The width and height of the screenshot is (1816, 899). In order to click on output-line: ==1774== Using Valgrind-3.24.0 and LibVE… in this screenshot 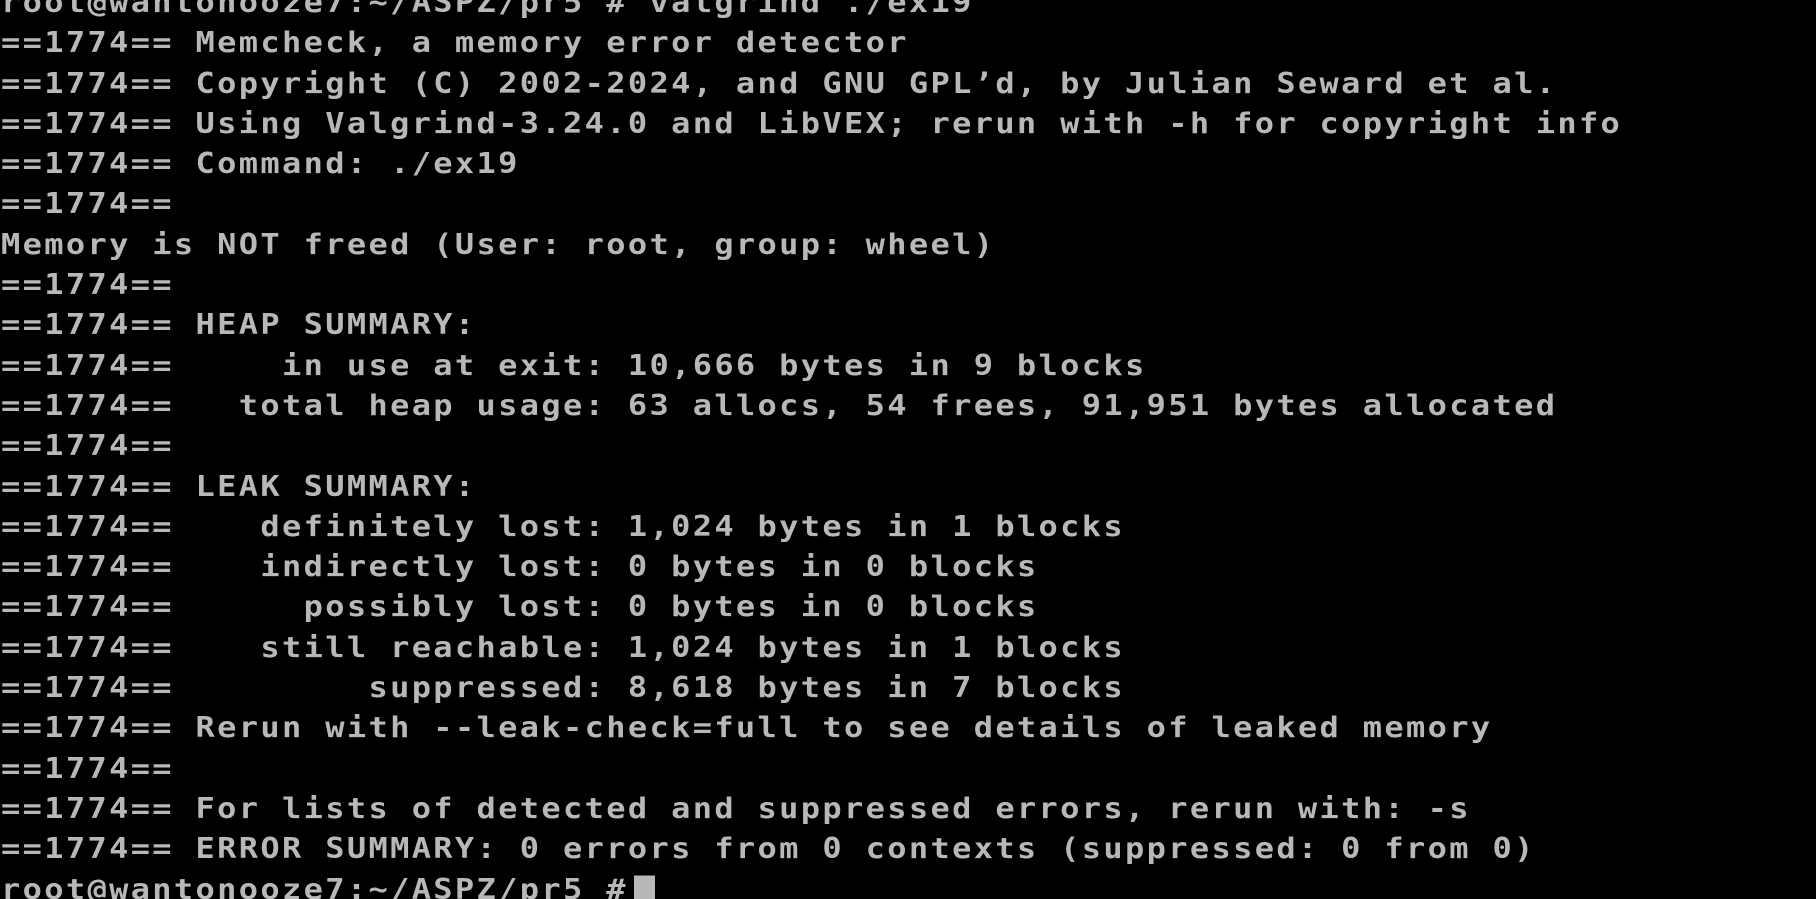, I will do `click(812, 123)`.